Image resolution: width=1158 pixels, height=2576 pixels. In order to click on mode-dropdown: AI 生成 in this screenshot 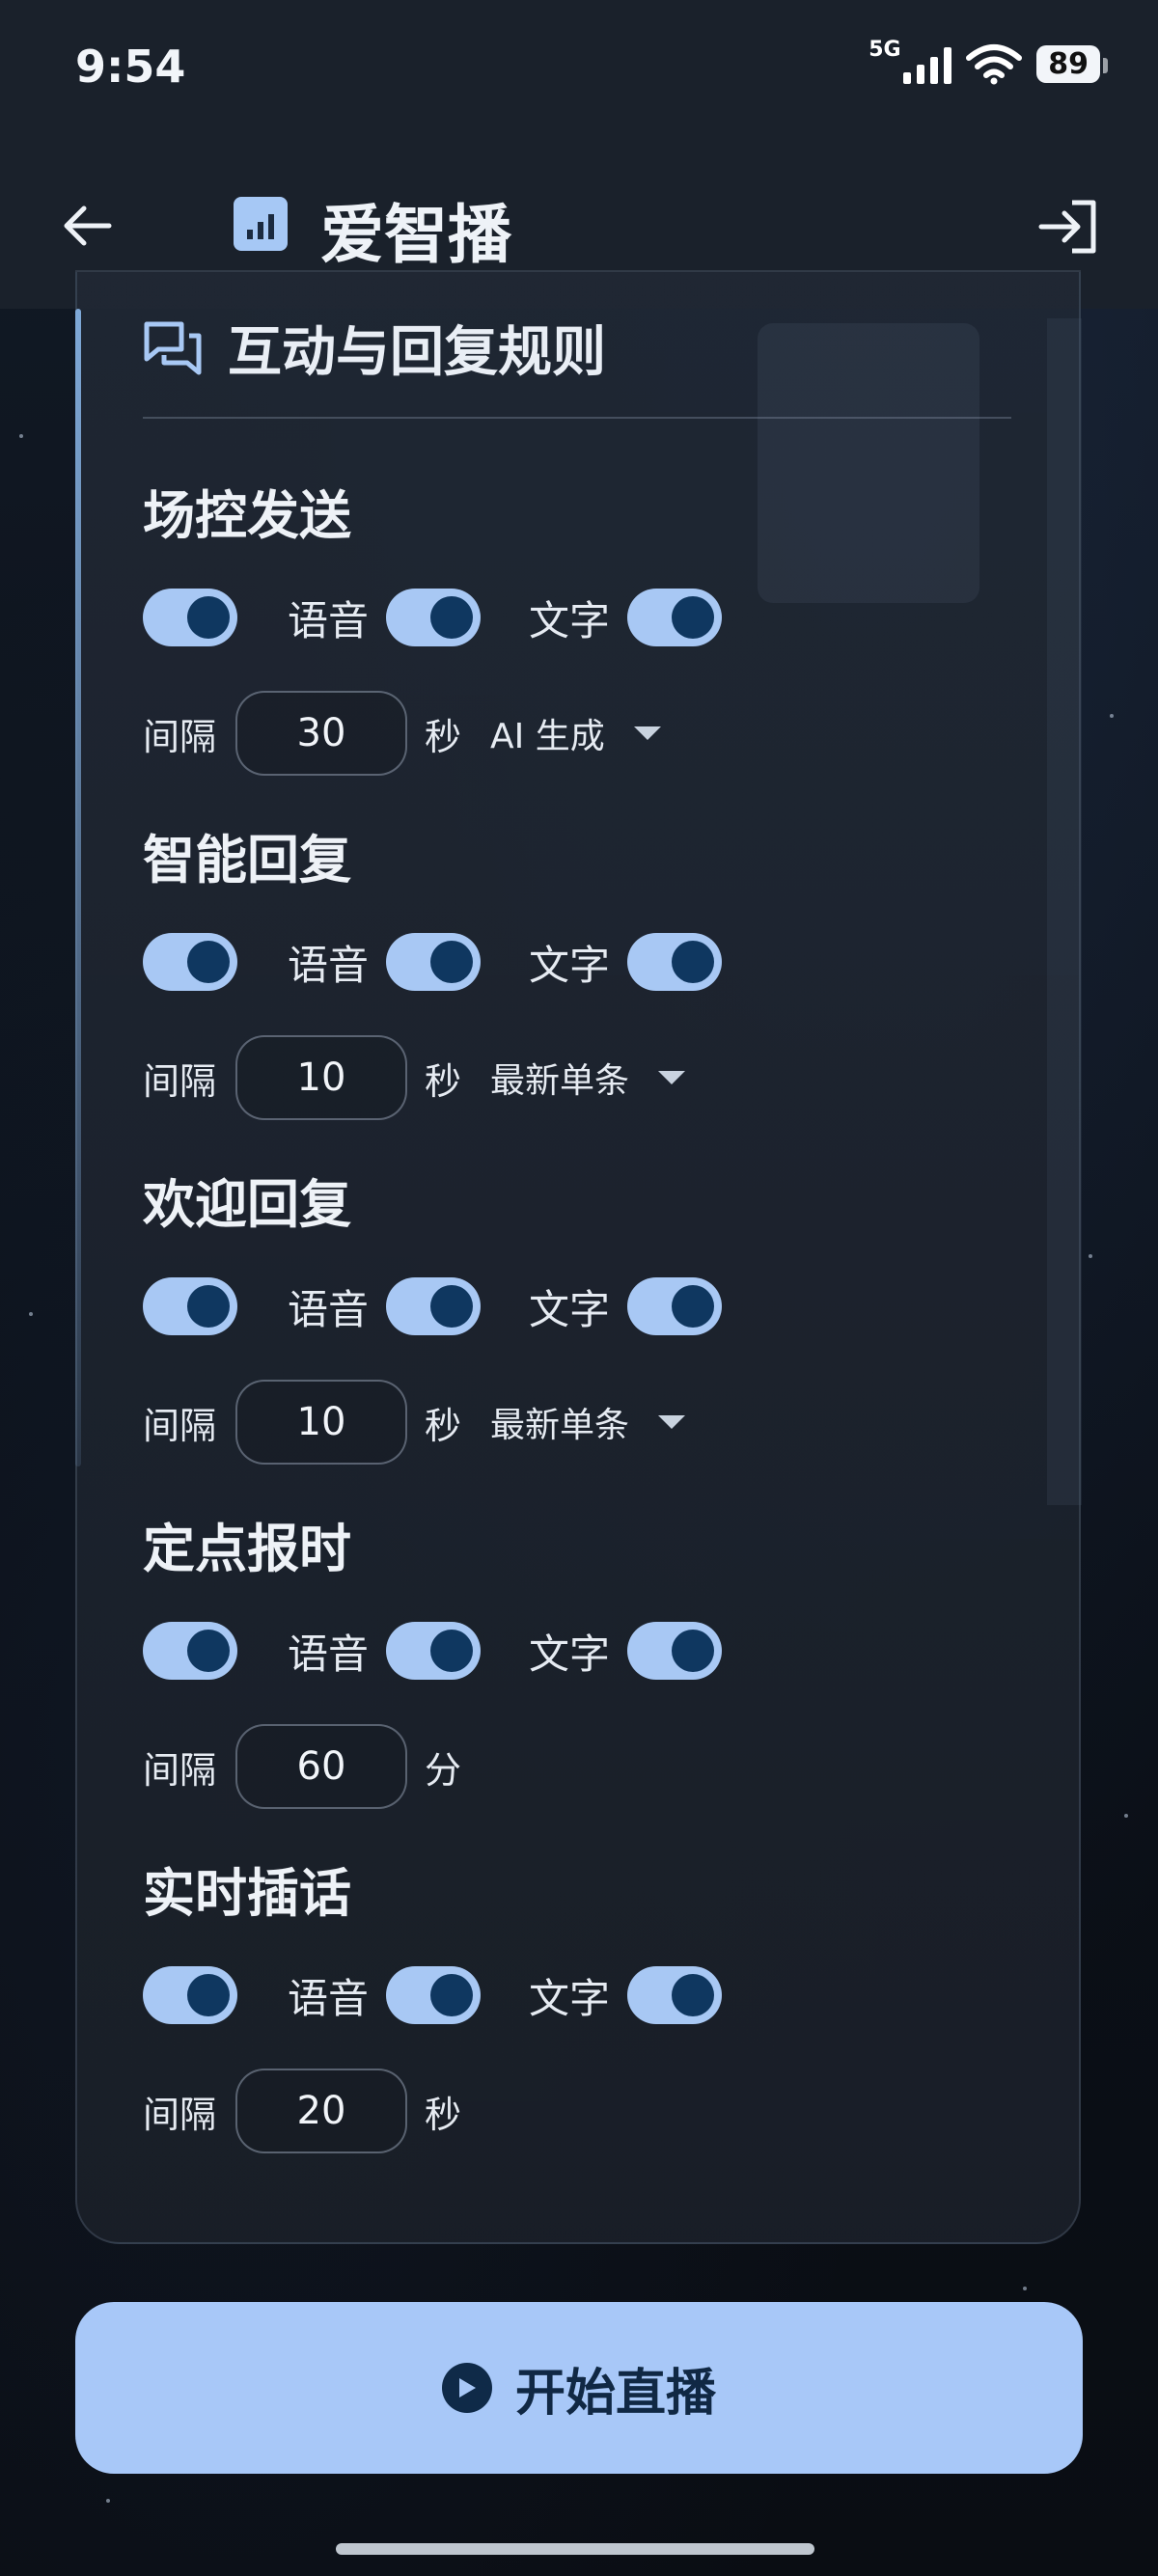, I will do `click(575, 733)`.